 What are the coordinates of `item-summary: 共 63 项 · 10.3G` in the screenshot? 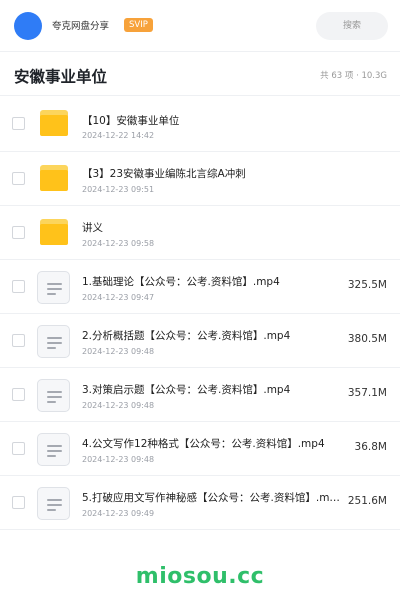 It's located at (353, 76).